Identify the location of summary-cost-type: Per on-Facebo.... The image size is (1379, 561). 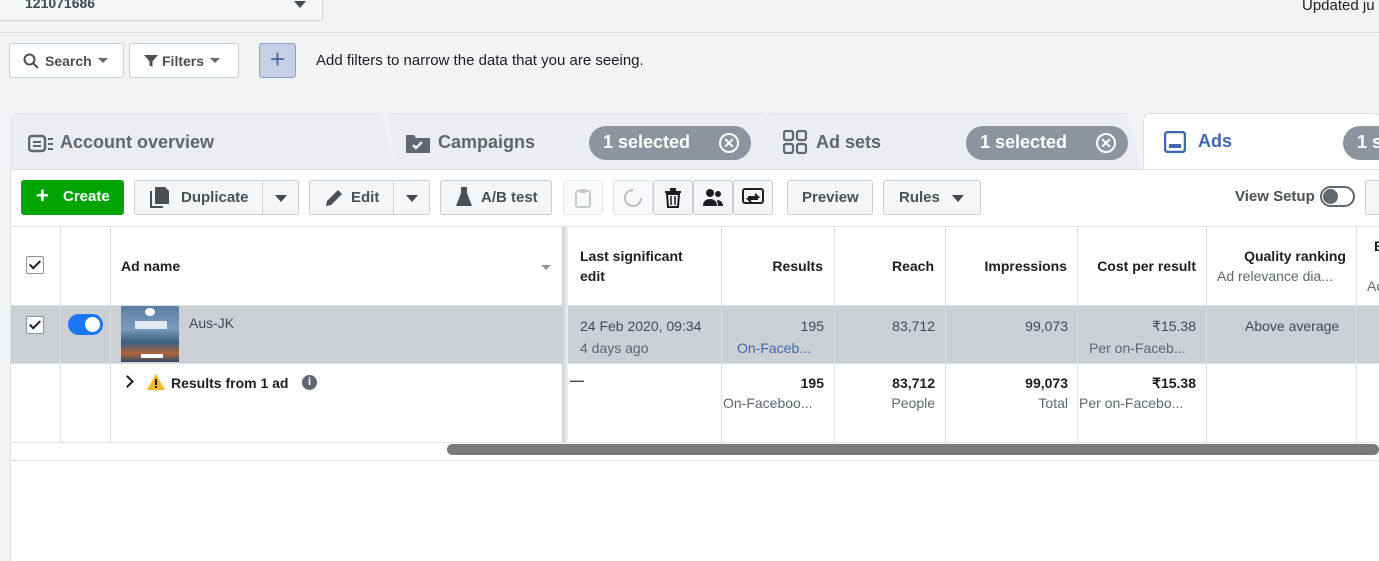
(1131, 403).